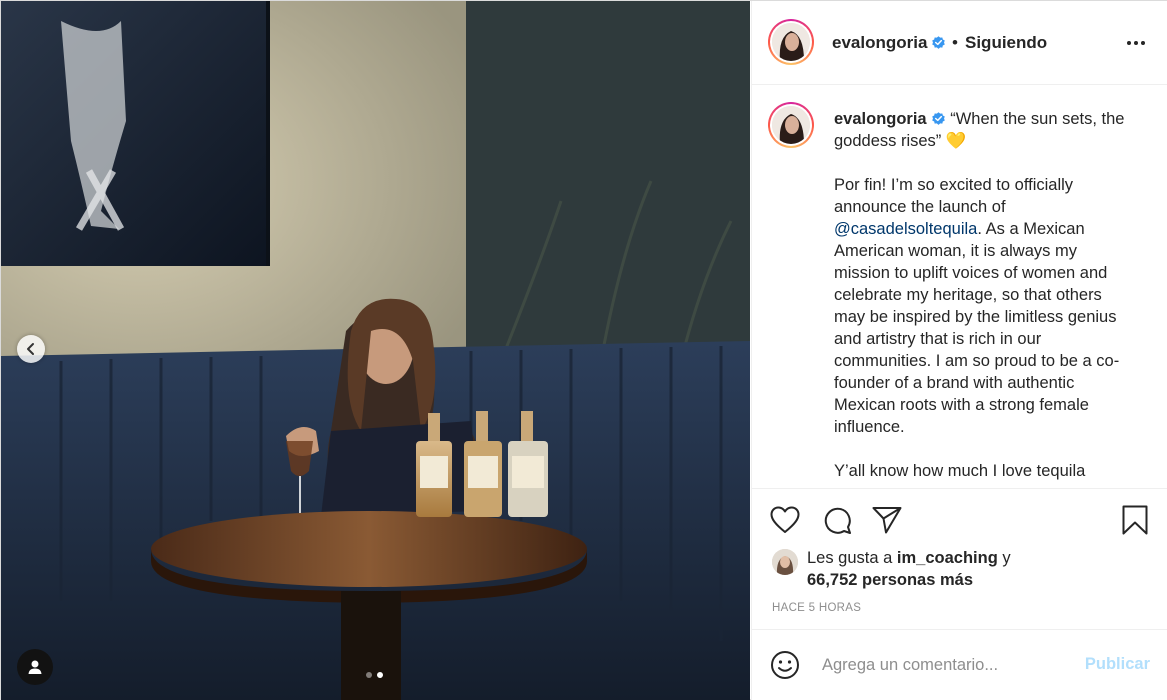 The image size is (1167, 700). What do you see at coordinates (1004, 558) in the screenshot?
I see `likes-connector: y` at bounding box center [1004, 558].